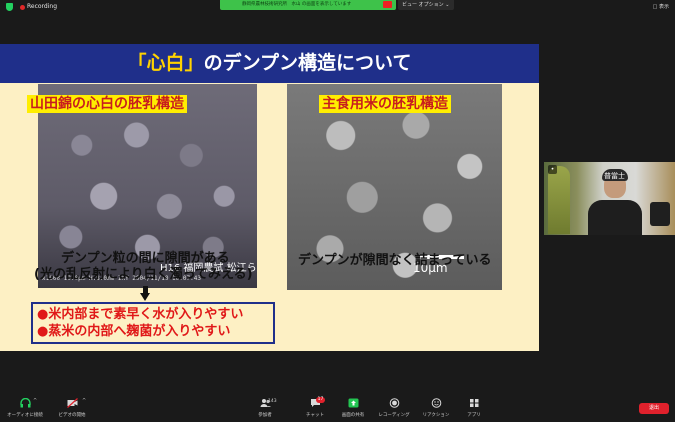  Describe the element at coordinates (25, 415) in the screenshot. I see `join-audio-label: オーディオに接続` at that location.